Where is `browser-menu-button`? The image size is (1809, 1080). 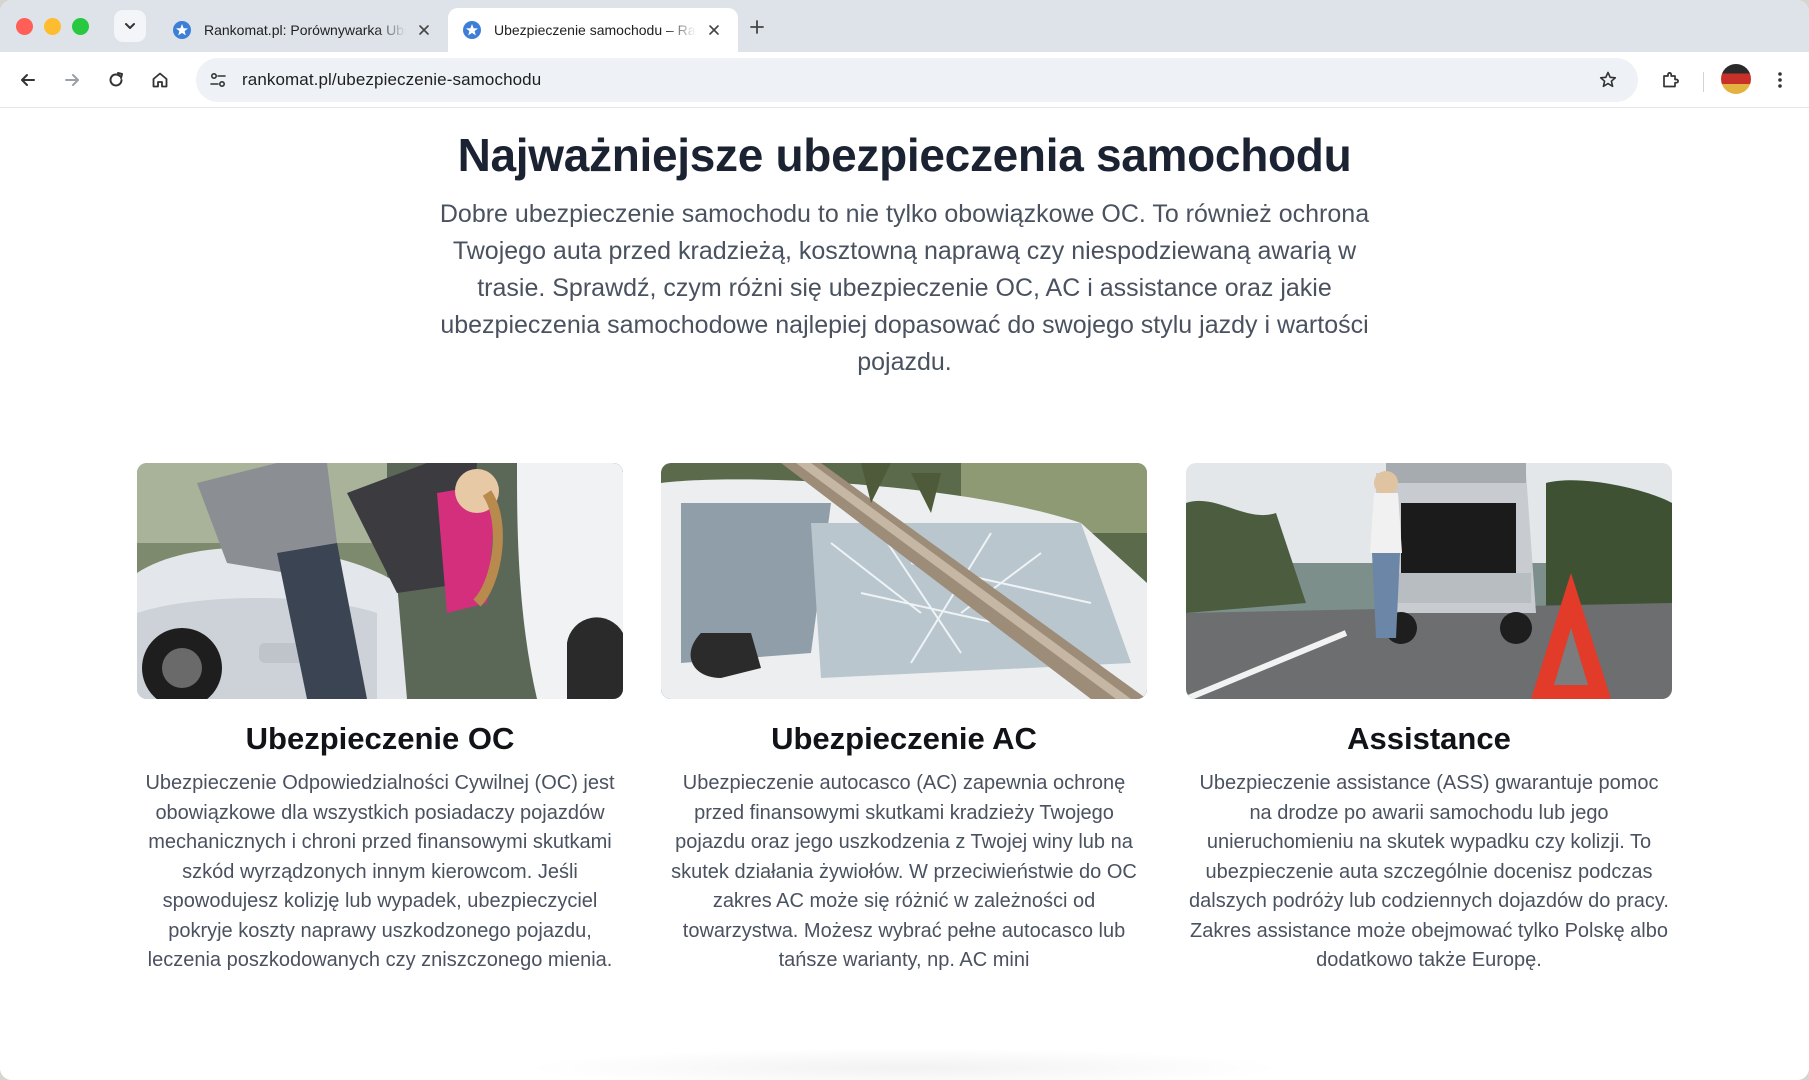
browser-menu-button is located at coordinates (1780, 80).